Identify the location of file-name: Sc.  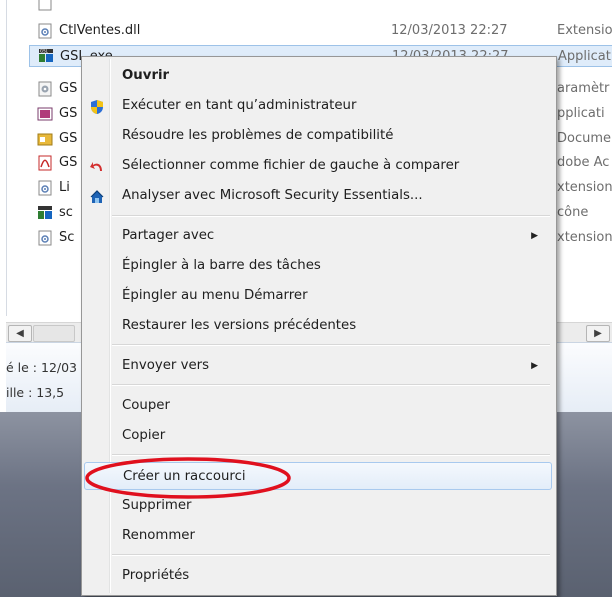
(67, 237).